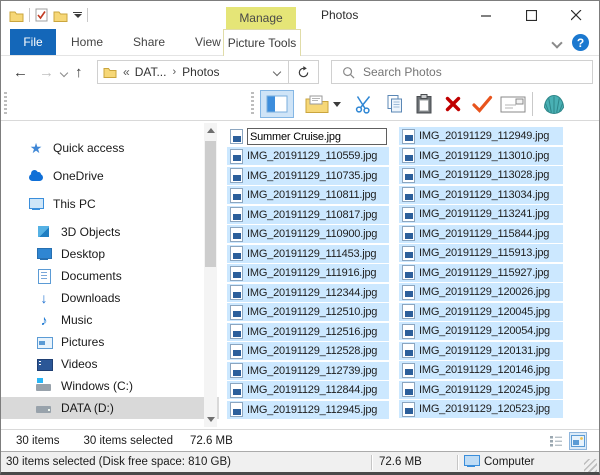 The height and width of the screenshot is (475, 600). I want to click on address-dropdown-icon, so click(277, 72).